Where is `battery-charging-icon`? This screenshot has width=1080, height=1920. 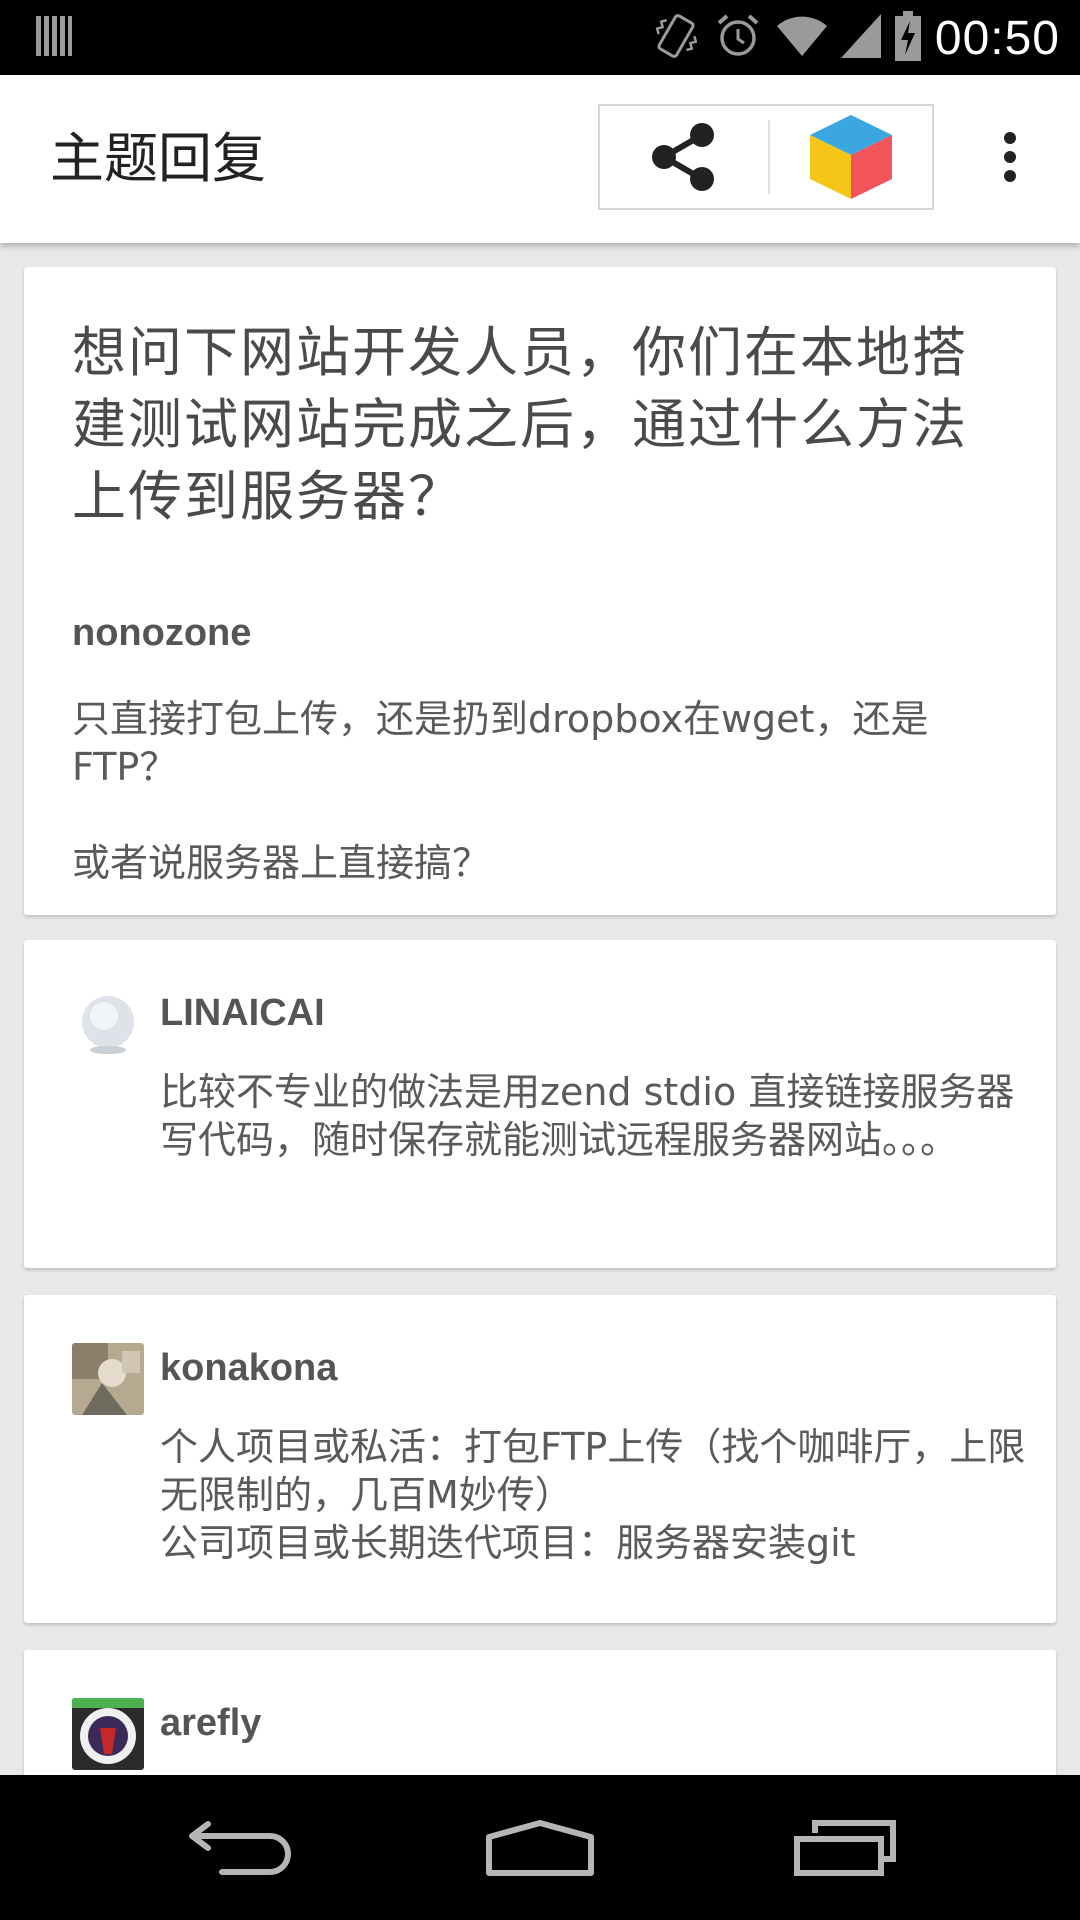
battery-charging-icon is located at coordinates (907, 38).